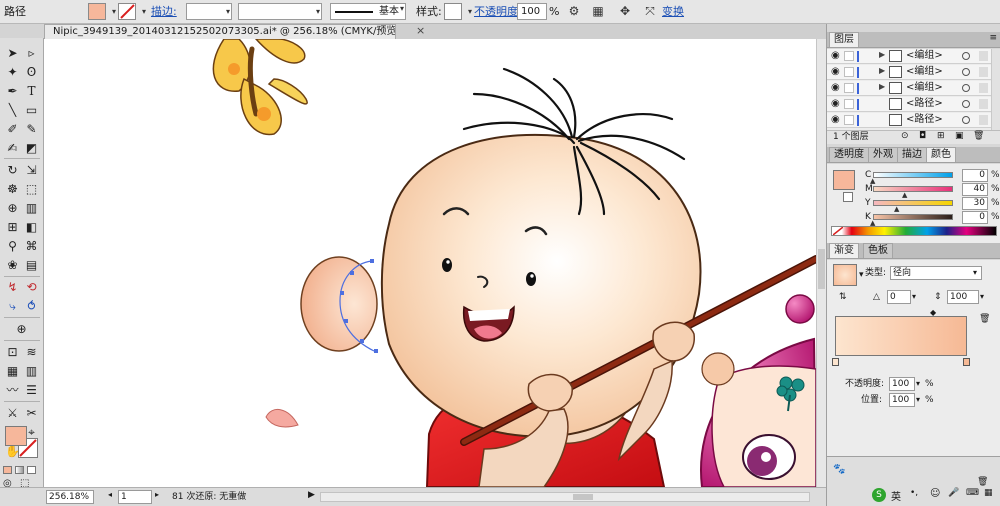 The image size is (1000, 506). What do you see at coordinates (583, 497) in the screenshot?
I see `horizontal-scroll-thumb` at bounding box center [583, 497].